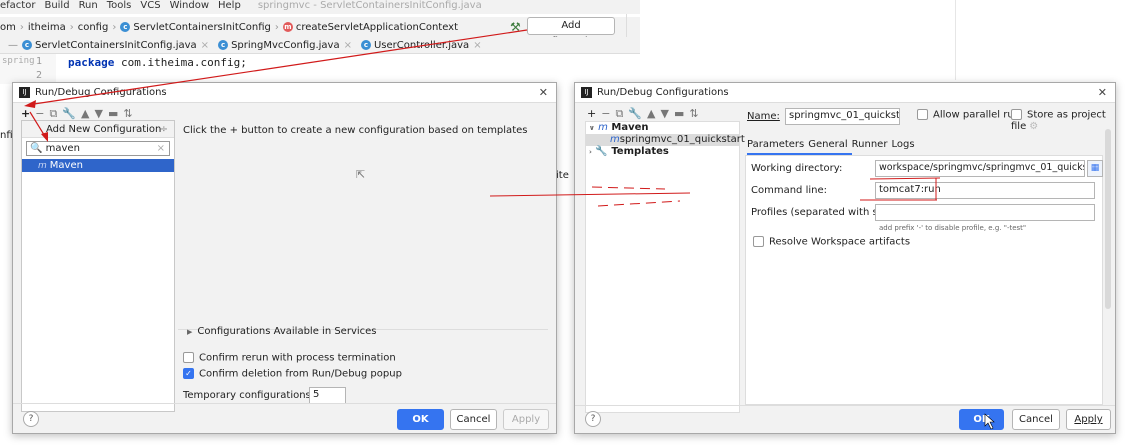 This screenshot has height=447, width=1125. Describe the element at coordinates (590, 194) in the screenshot. I see `annotation-link-line` at that location.